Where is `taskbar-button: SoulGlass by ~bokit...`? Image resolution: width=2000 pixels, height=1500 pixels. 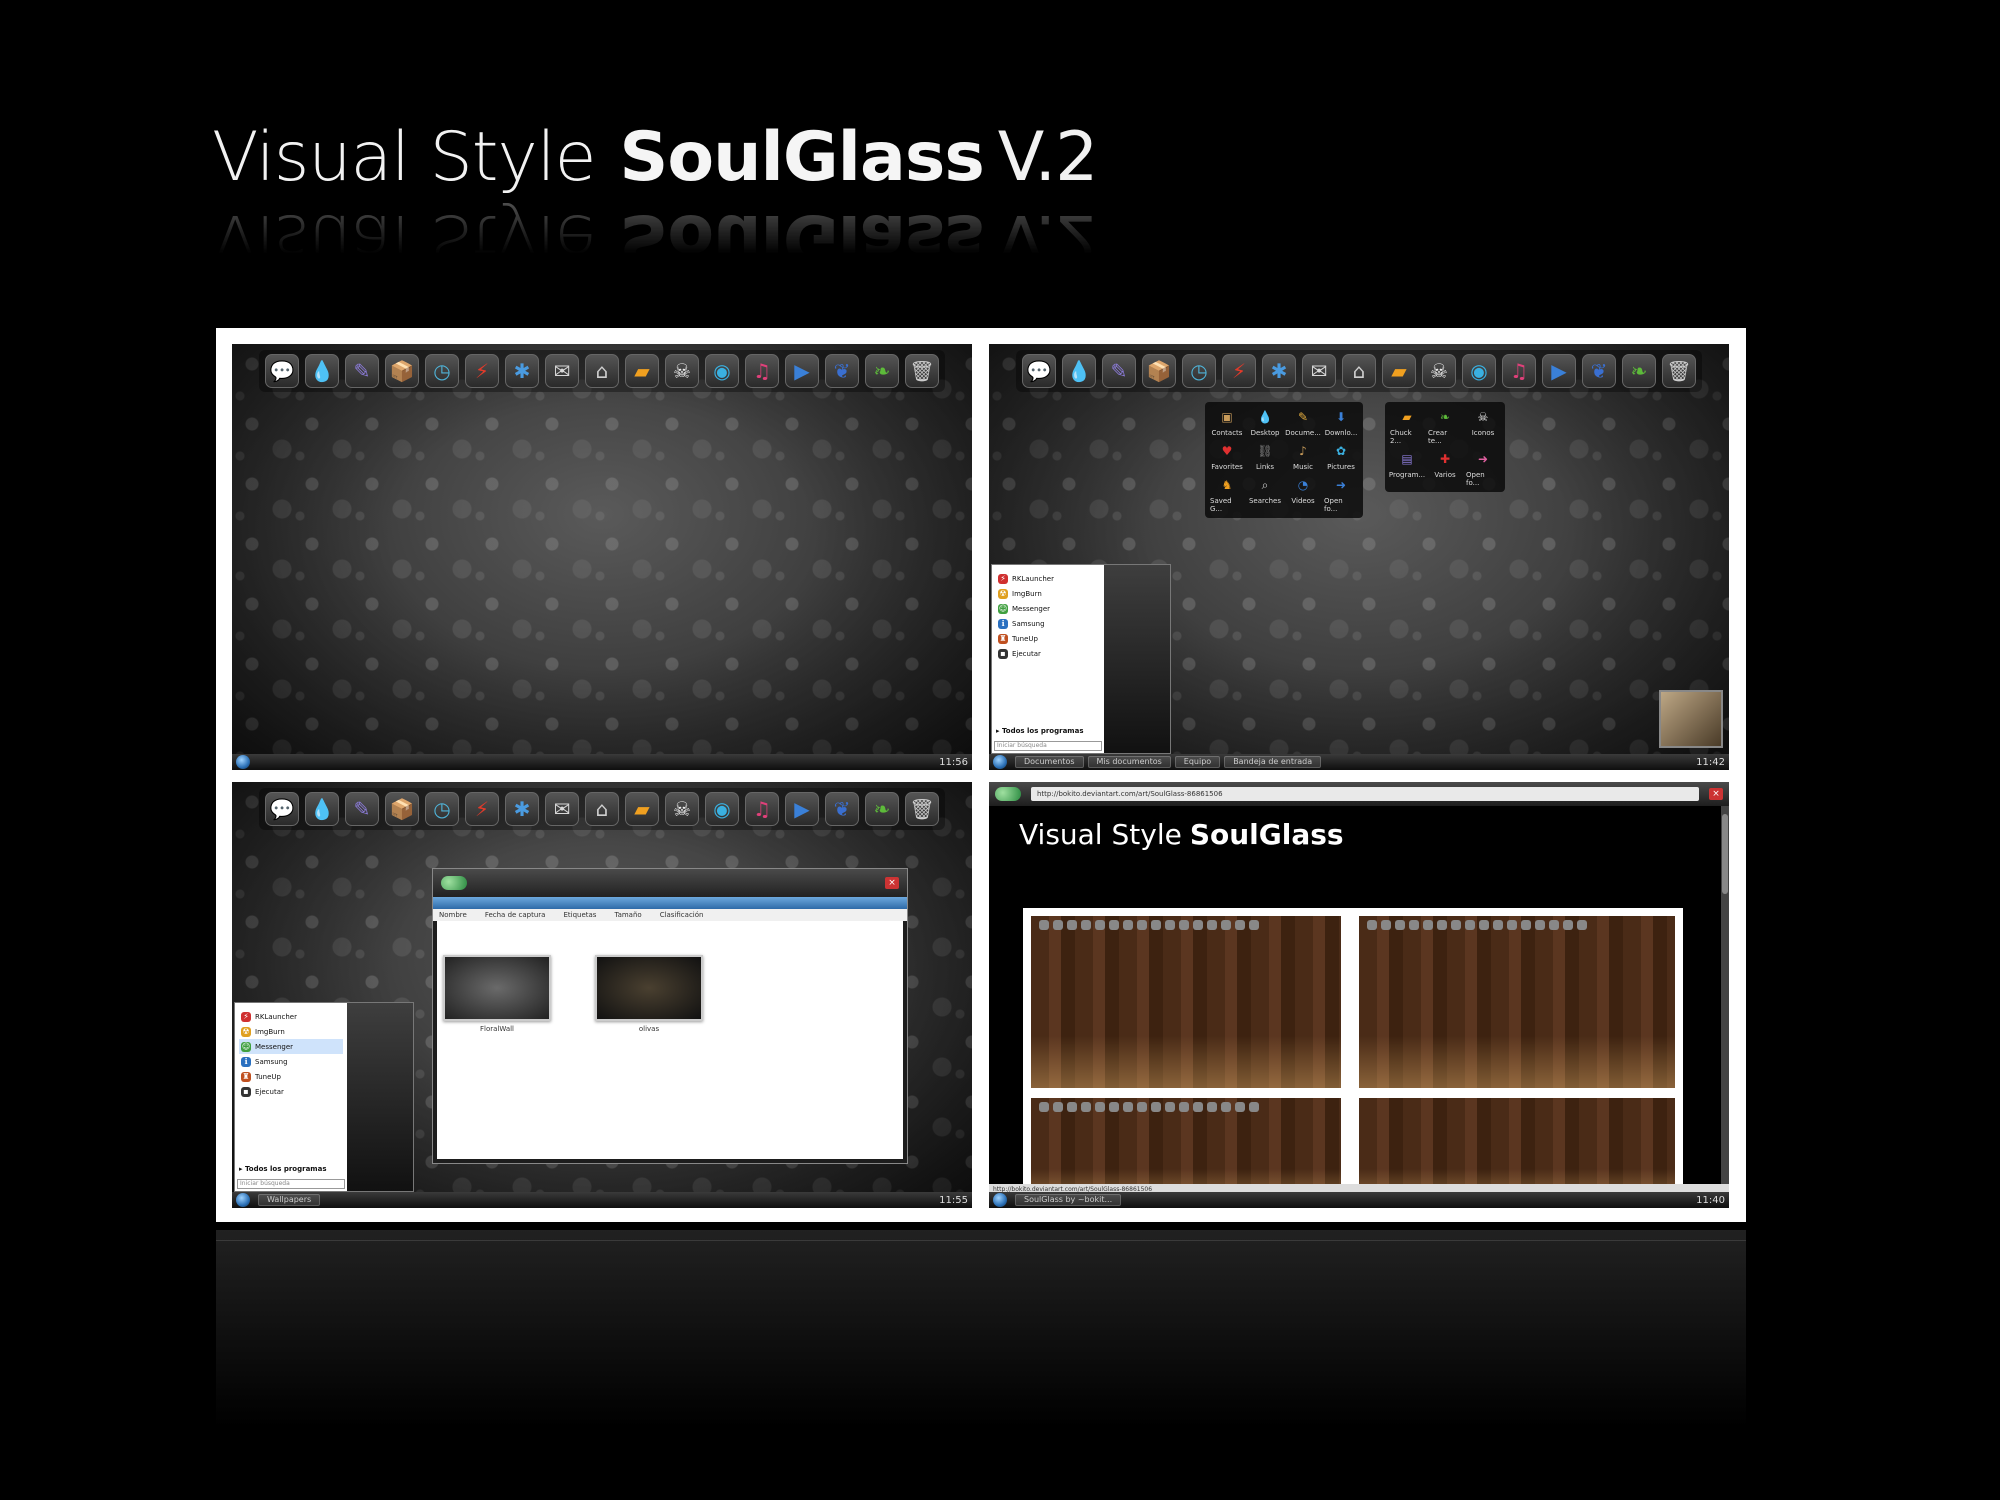 taskbar-button: SoulGlass by ~bokit... is located at coordinates (1068, 1200).